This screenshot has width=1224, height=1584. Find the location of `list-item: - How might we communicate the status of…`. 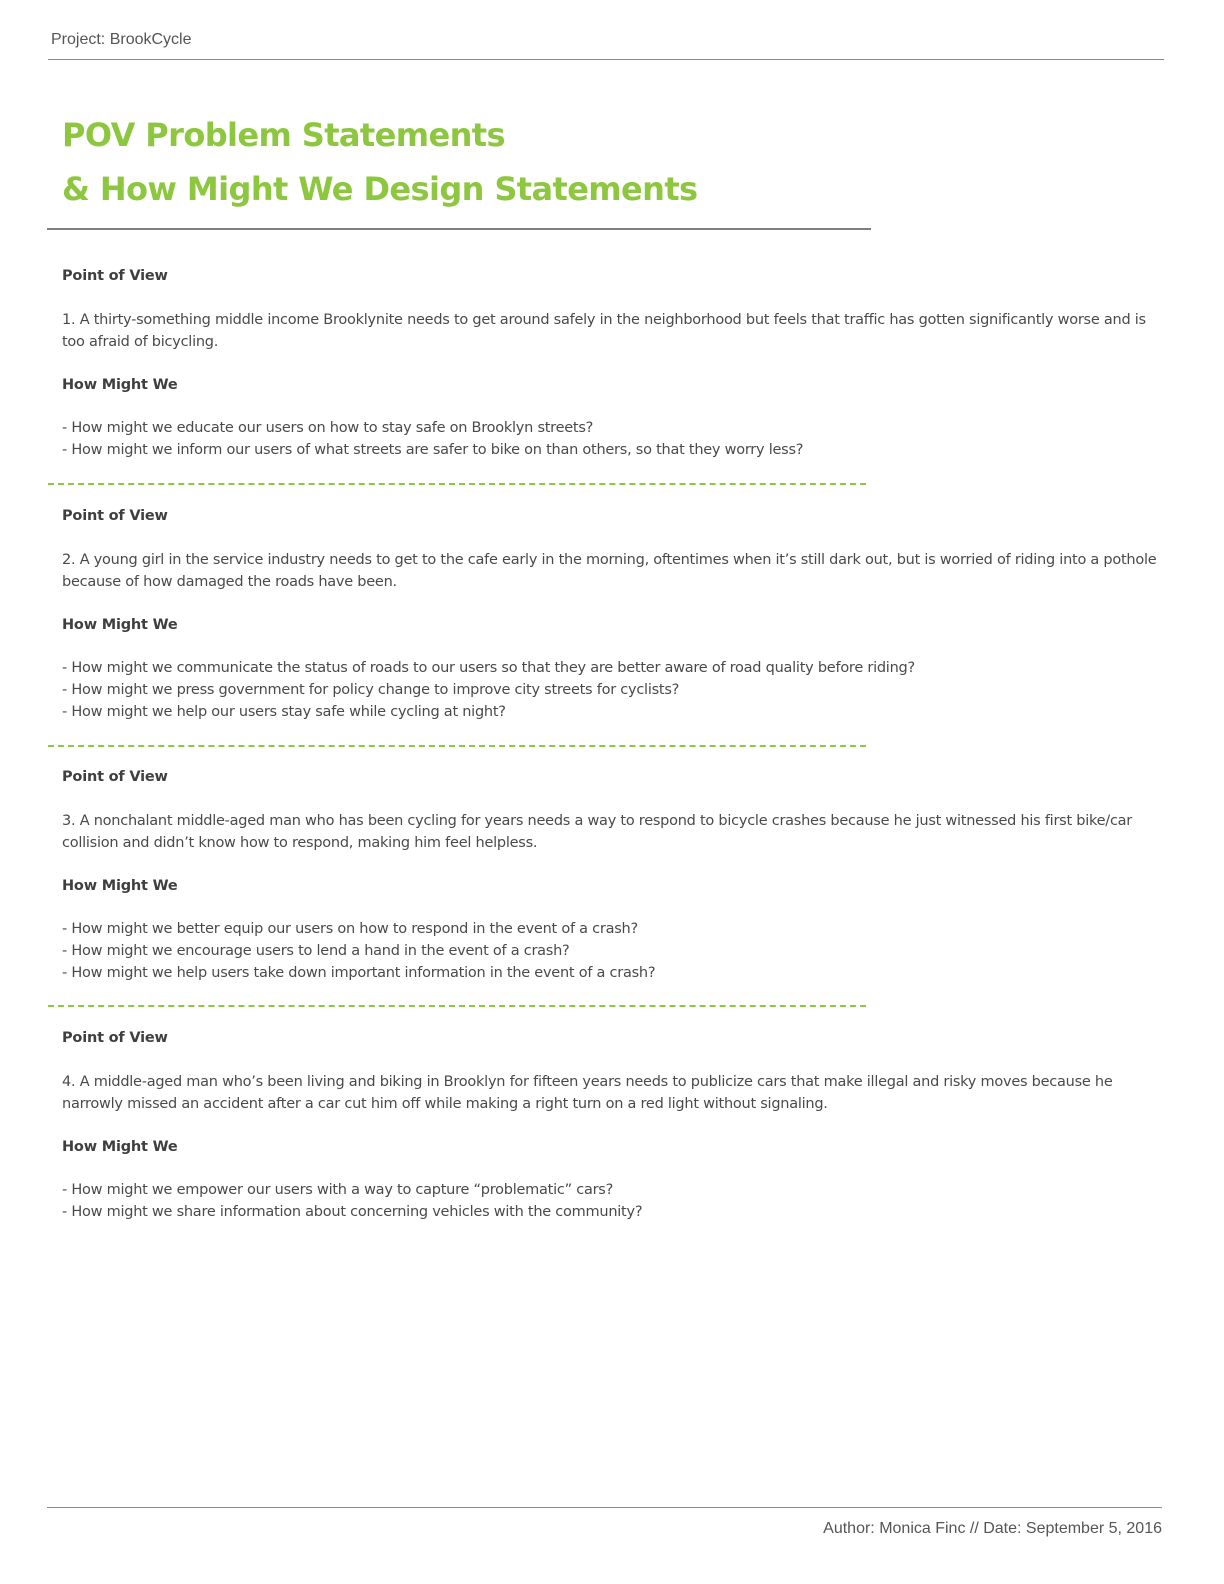

list-item: - How might we communicate the status of… is located at coordinates (488, 668).